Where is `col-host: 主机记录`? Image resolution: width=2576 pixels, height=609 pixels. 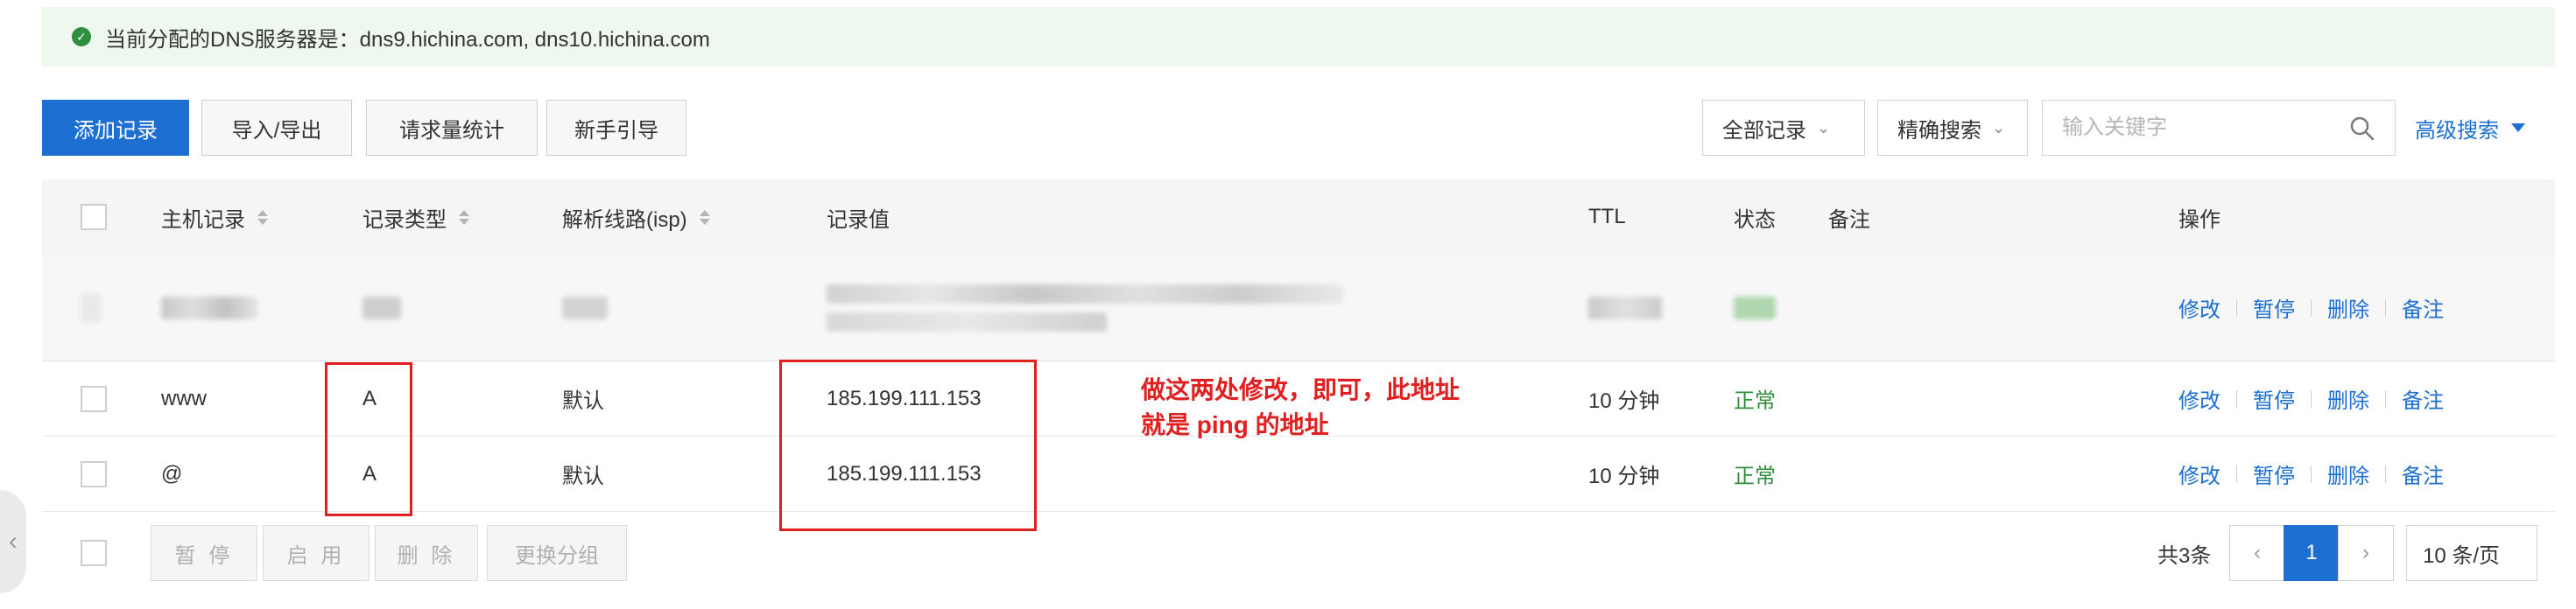
col-host: 主机记录 is located at coordinates (214, 217).